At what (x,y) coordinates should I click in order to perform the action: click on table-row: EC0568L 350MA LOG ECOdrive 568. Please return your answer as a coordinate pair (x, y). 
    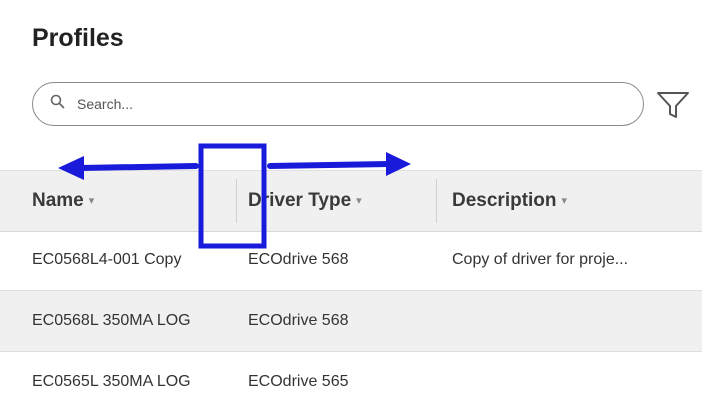
    Looking at the image, I should click on (351, 321).